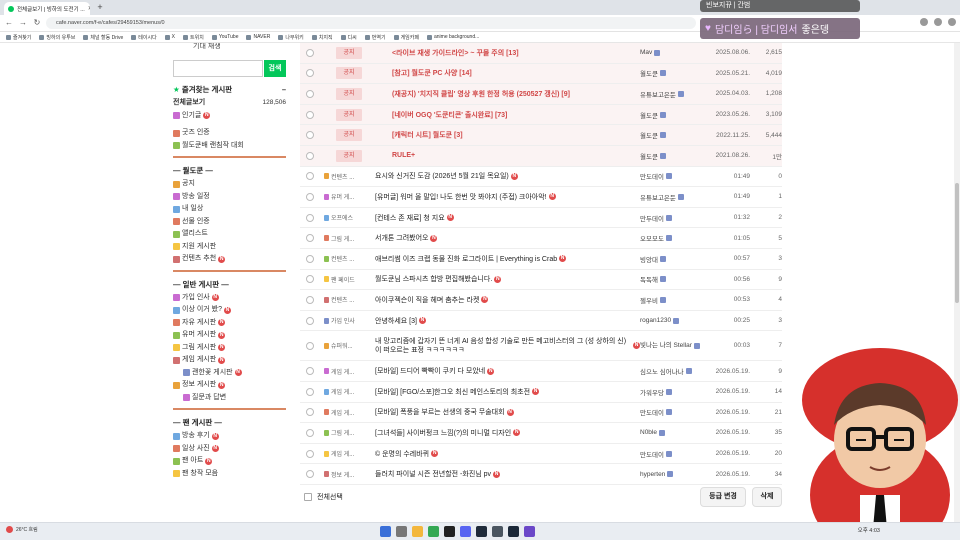 This screenshot has width=960, height=540. What do you see at coordinates (229, 335) in the screenshot?
I see `sidebar-menu-item: 유머 게시판 N` at bounding box center [229, 335].